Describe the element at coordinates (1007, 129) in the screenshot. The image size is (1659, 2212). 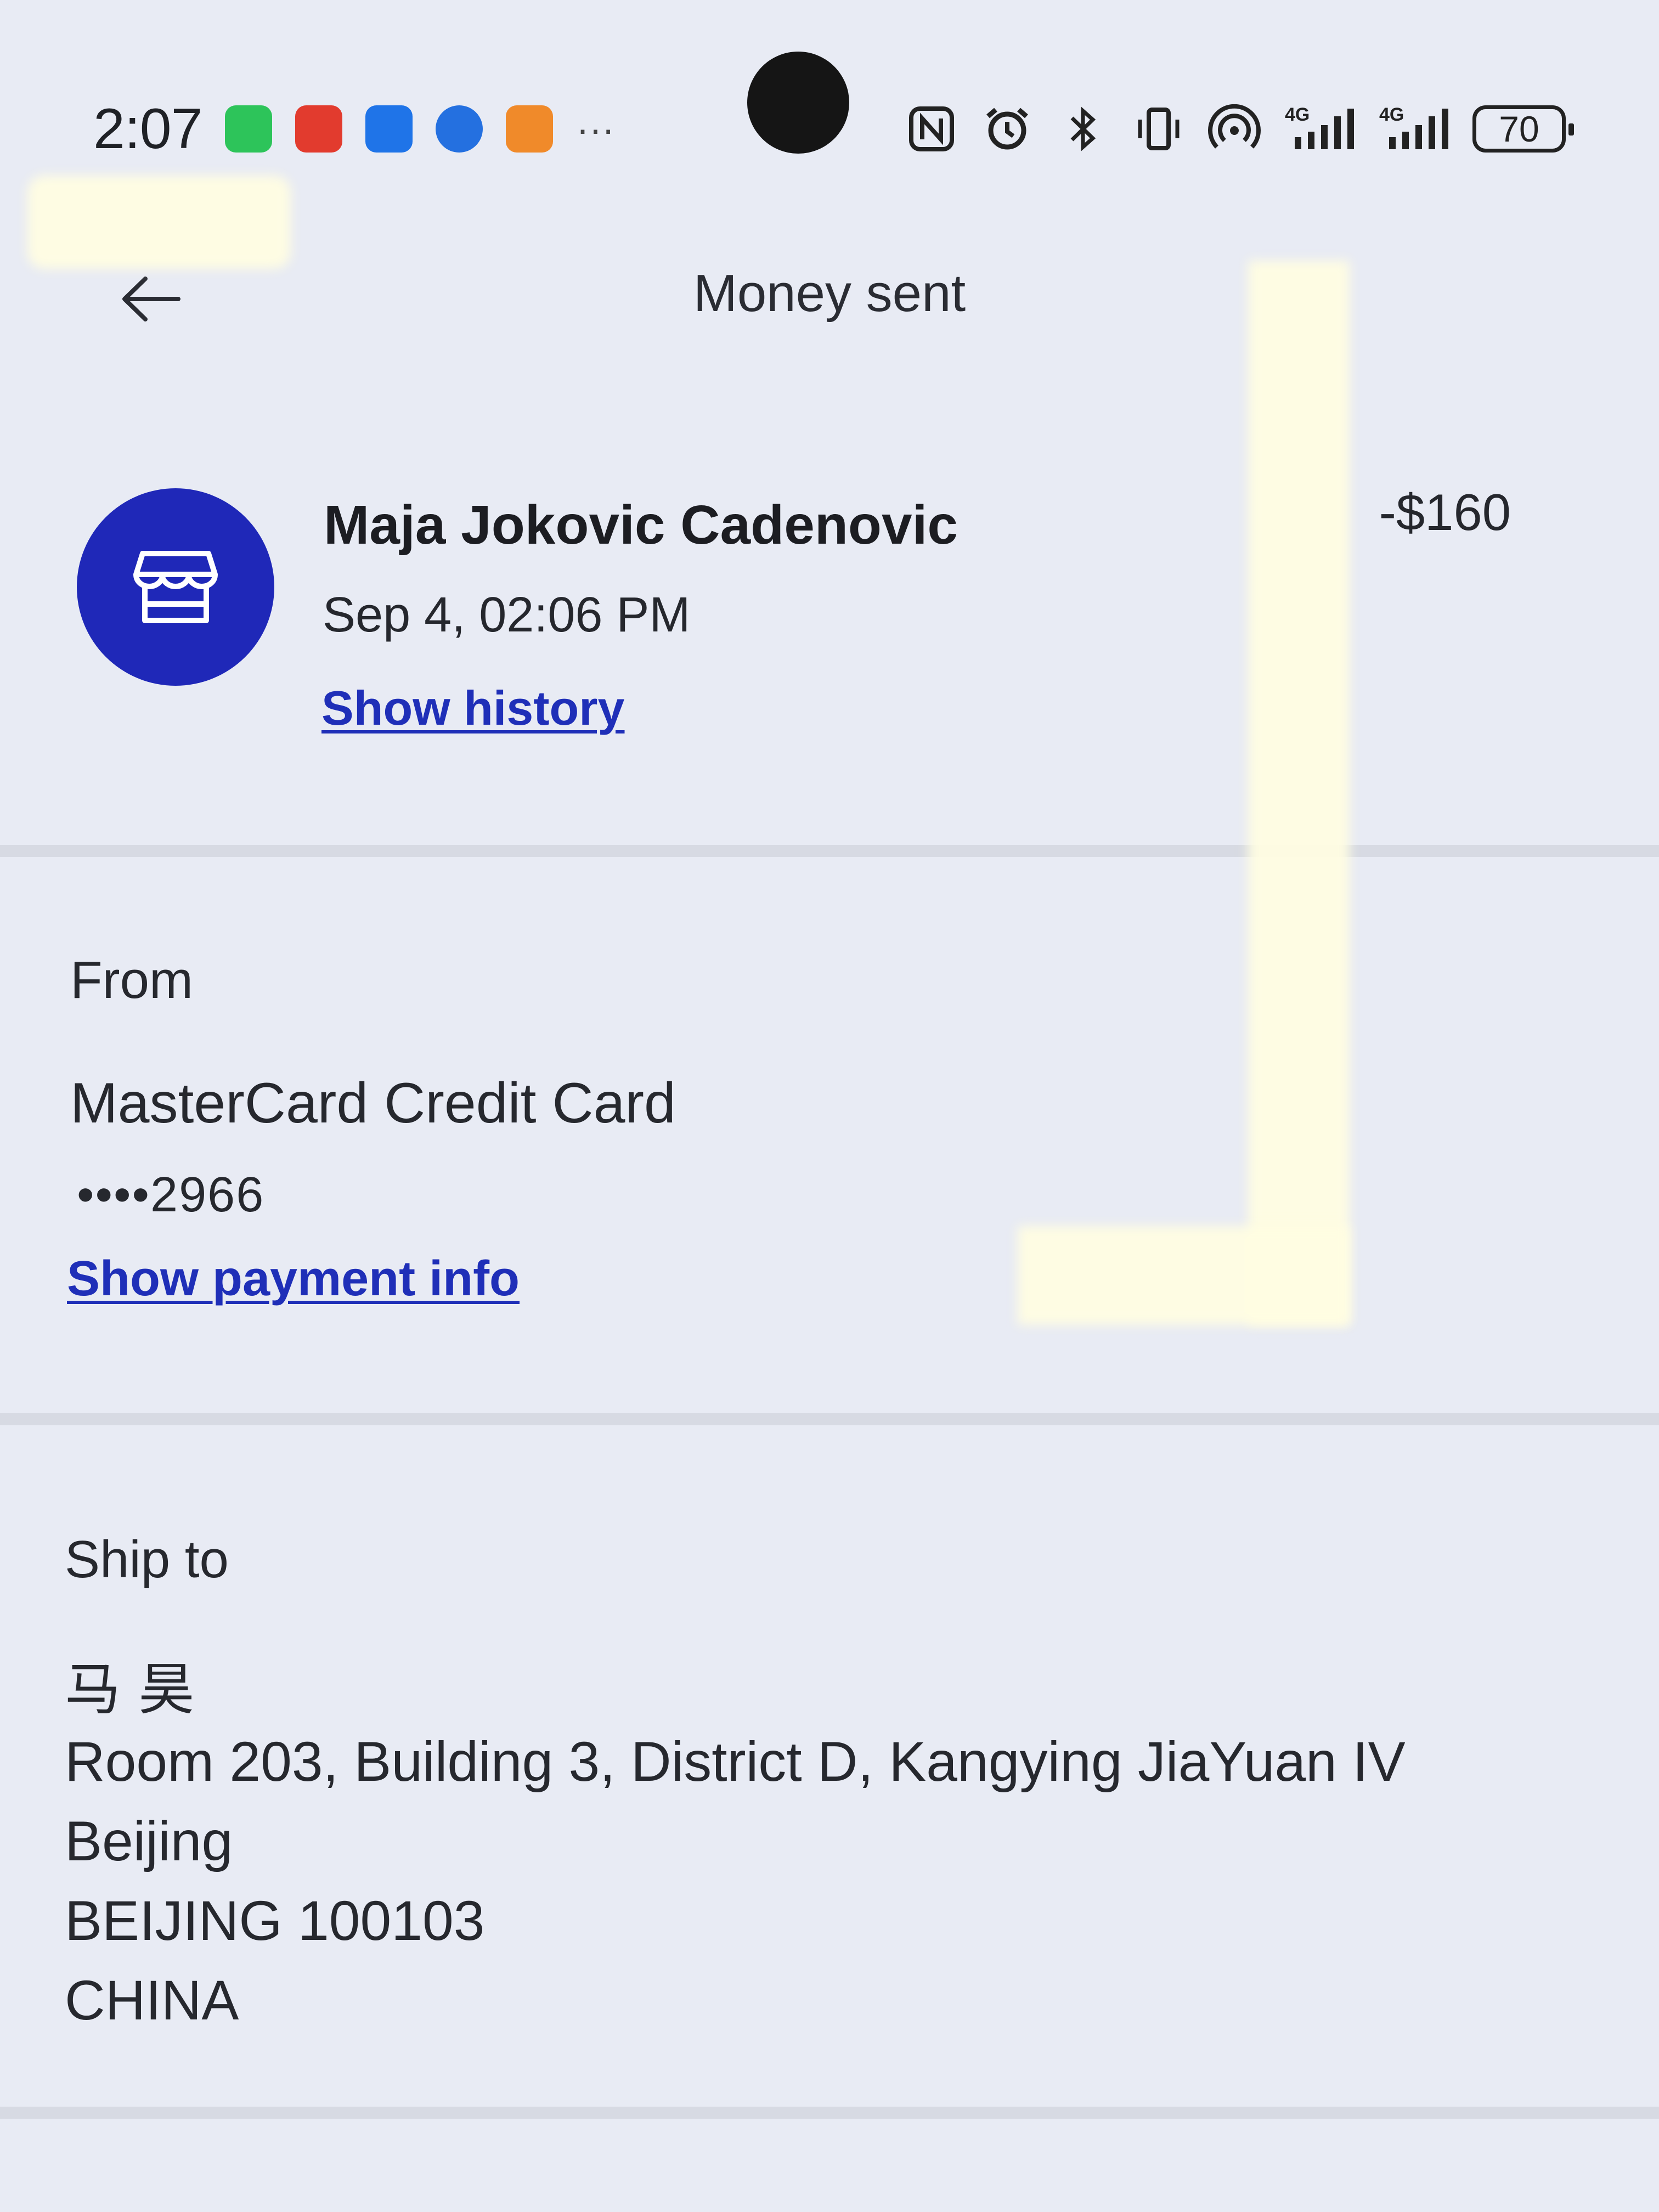
I see `alarm-icon` at that location.